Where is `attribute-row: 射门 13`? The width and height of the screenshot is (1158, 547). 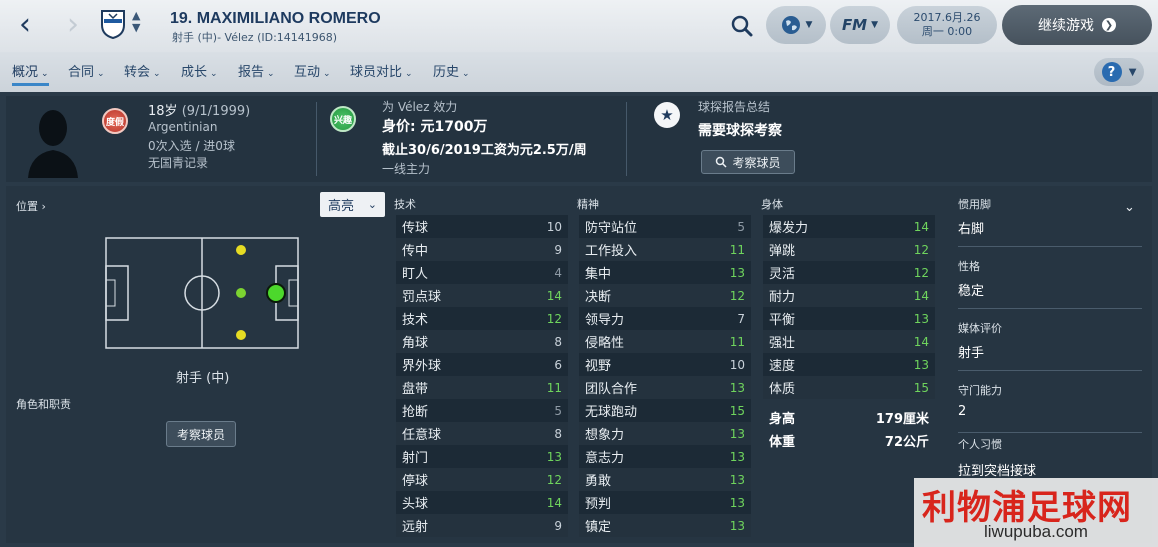
attribute-row: 射门 13 is located at coordinates (482, 456).